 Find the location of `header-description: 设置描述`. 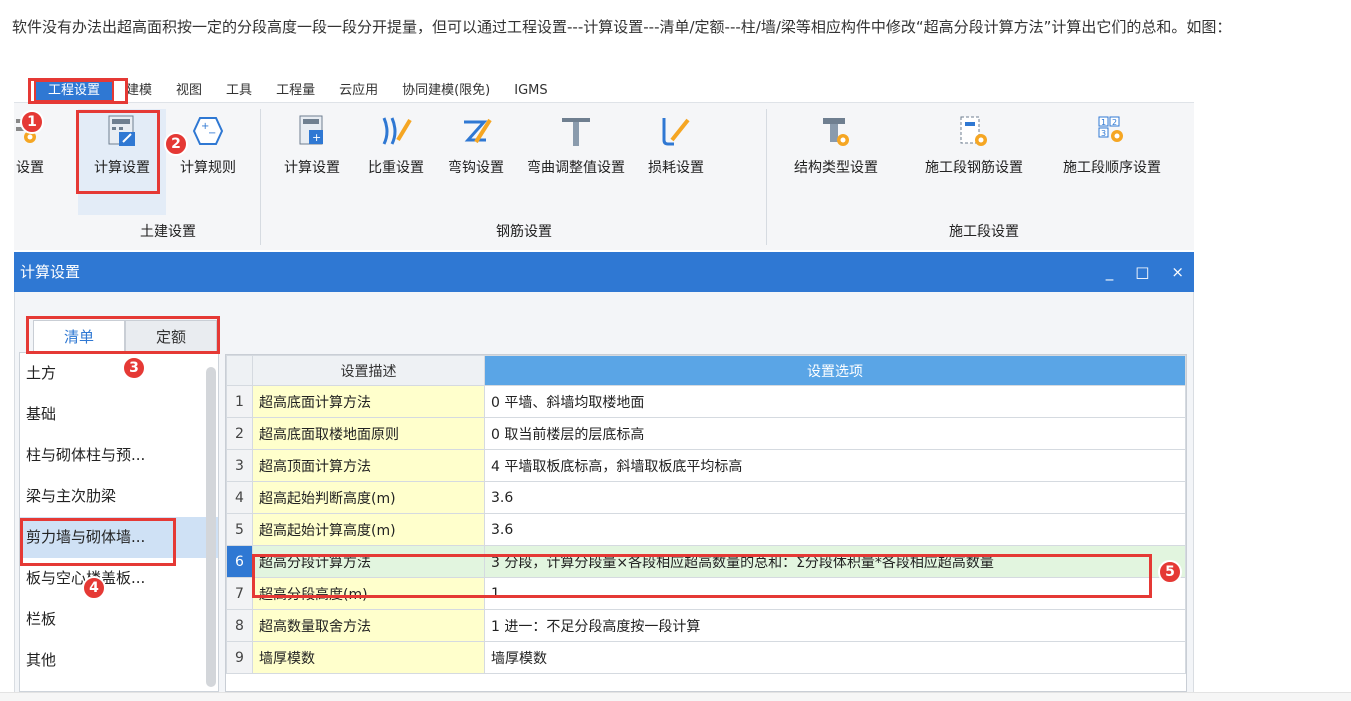

header-description: 设置描述 is located at coordinates (368, 370).